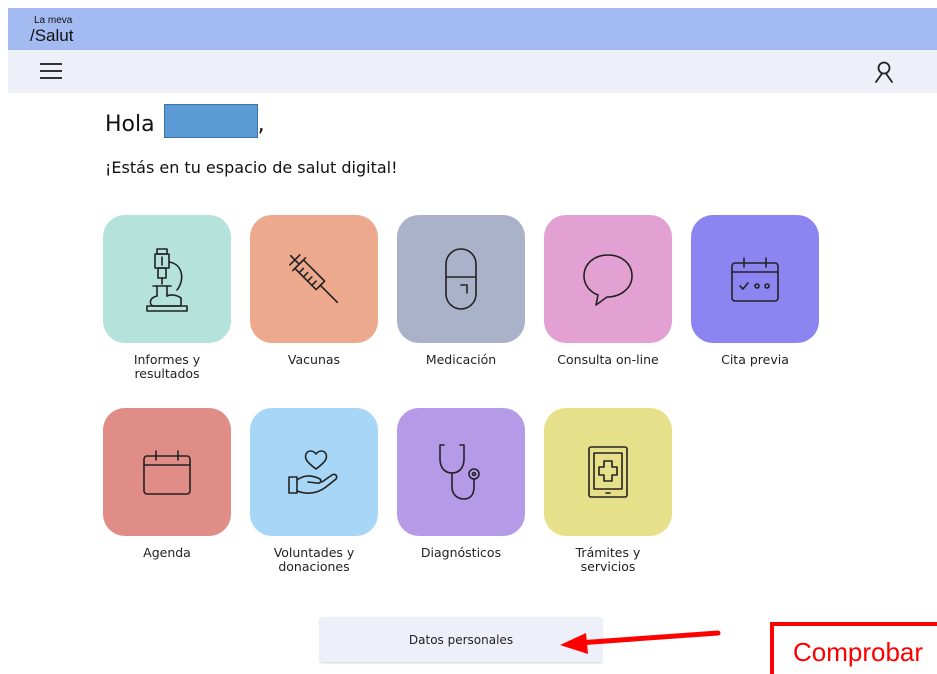  I want to click on tile-label-line-2: donaciones, so click(314, 567).